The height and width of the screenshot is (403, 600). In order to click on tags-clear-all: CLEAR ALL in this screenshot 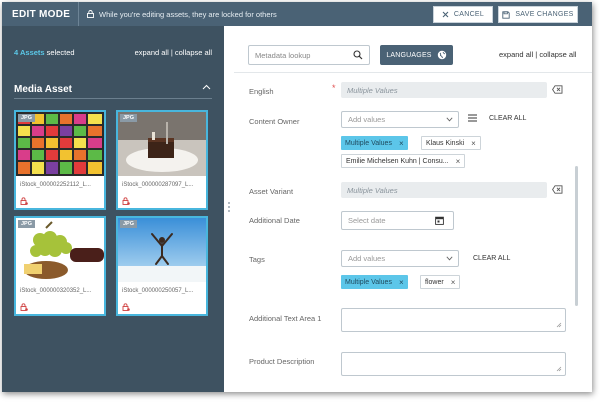, I will do `click(491, 258)`.